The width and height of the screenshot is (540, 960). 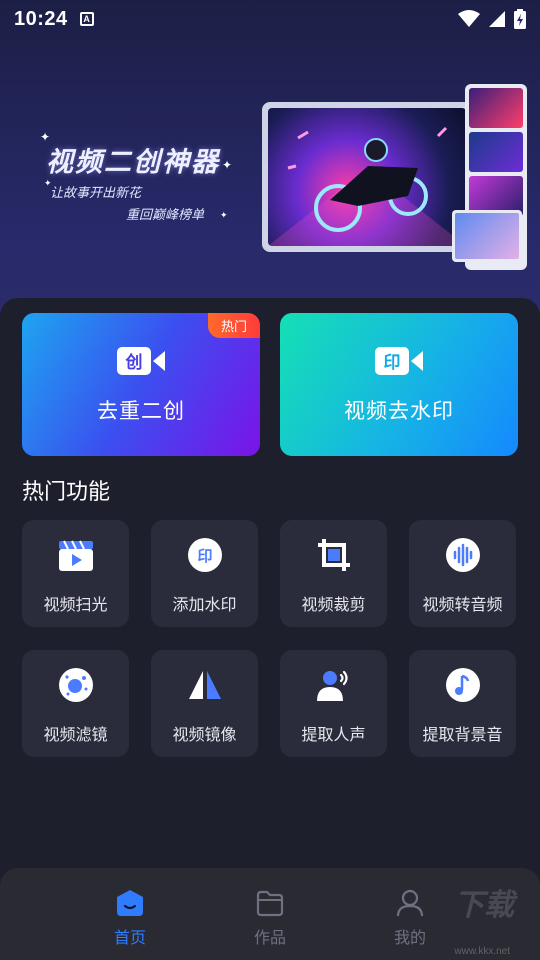 I want to click on tool-video-filter: 视频滤镜, so click(x=75, y=703).